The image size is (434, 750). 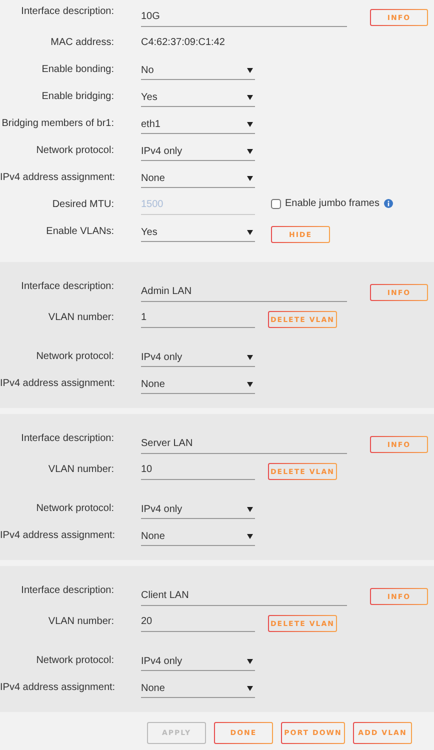 I want to click on field-value: C4:62:37:09:C1:42, so click(x=183, y=42).